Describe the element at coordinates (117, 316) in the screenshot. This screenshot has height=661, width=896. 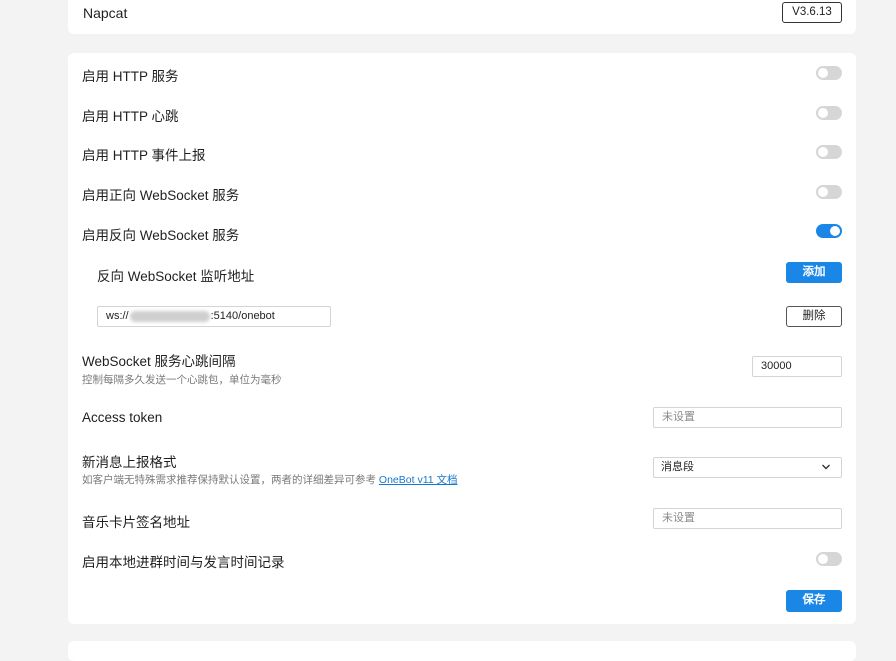
I see `address-prefix: ws://` at that location.